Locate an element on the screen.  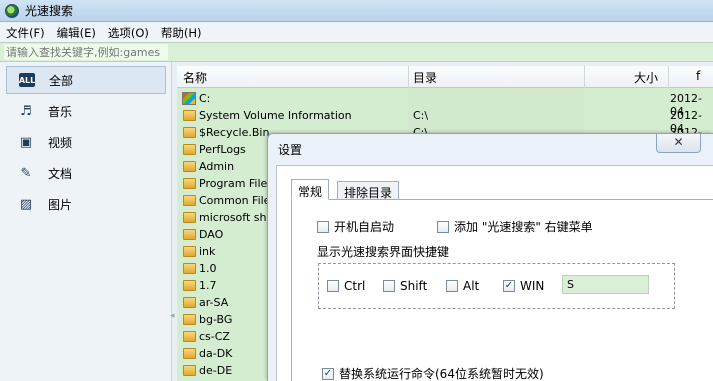
hotkey-group-label: 显示光速搜索界面快捷键 is located at coordinates (383, 252).